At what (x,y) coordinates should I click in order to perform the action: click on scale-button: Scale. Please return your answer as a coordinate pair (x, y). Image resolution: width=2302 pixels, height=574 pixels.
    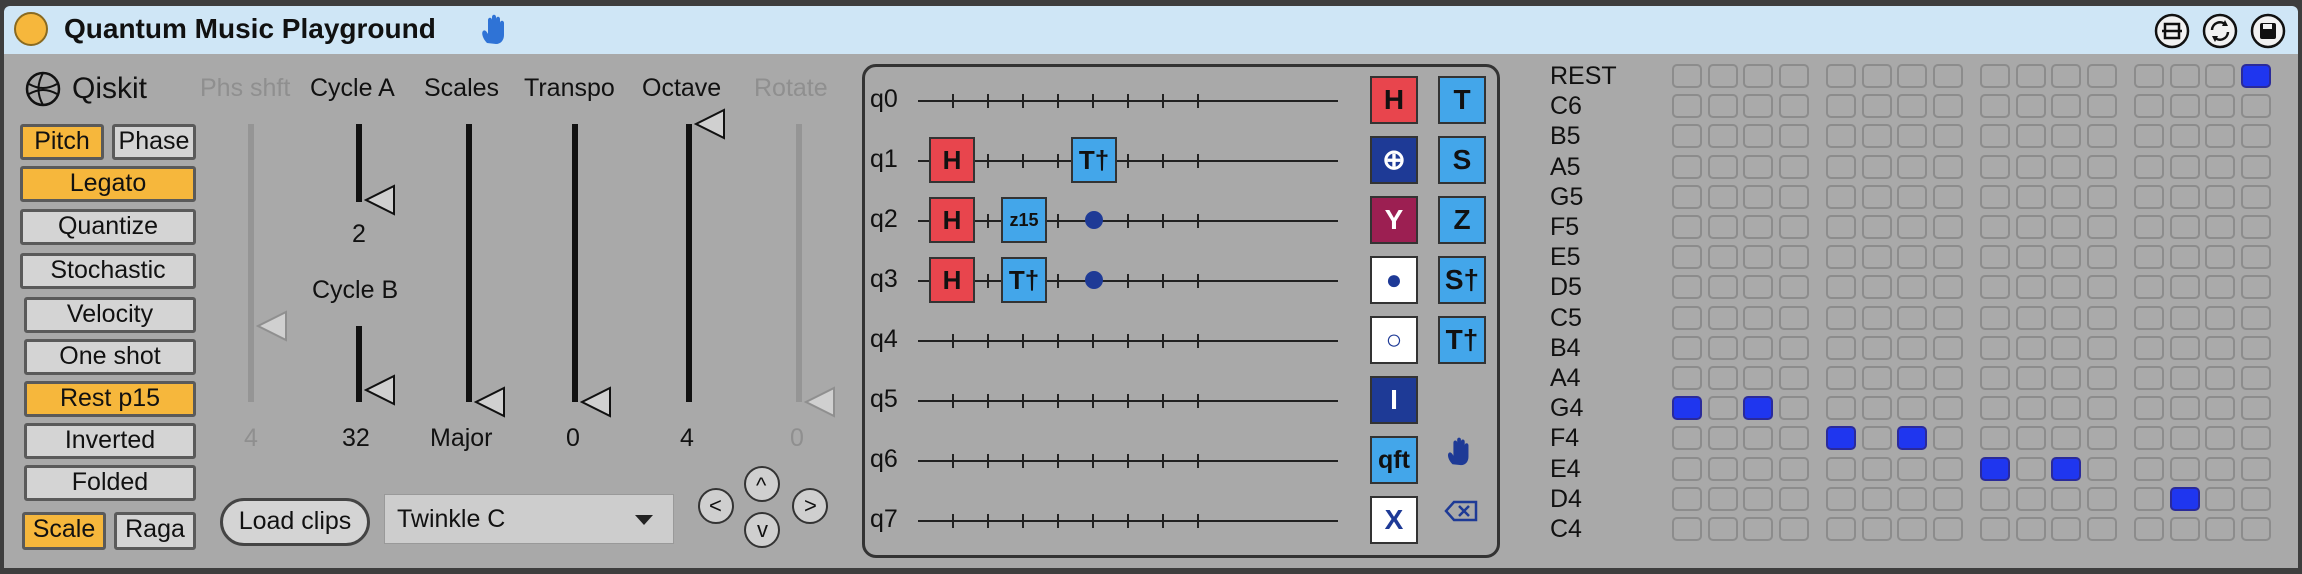
    Looking at the image, I should click on (64, 531).